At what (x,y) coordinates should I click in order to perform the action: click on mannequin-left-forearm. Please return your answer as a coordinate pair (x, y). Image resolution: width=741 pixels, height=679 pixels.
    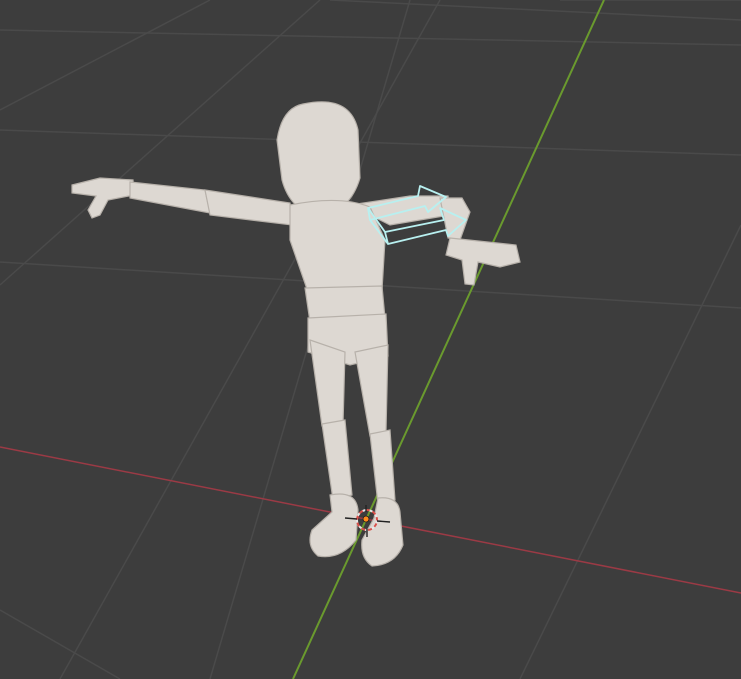
    Looking at the image, I should click on (170, 197).